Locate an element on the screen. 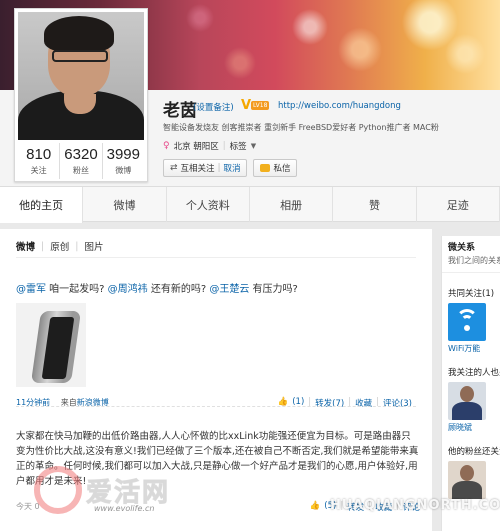 Image resolution: width=500 pixels, height=531 pixels. mutual-follow-button: ⇄ 互相关注 | 取消 is located at coordinates (205, 168).